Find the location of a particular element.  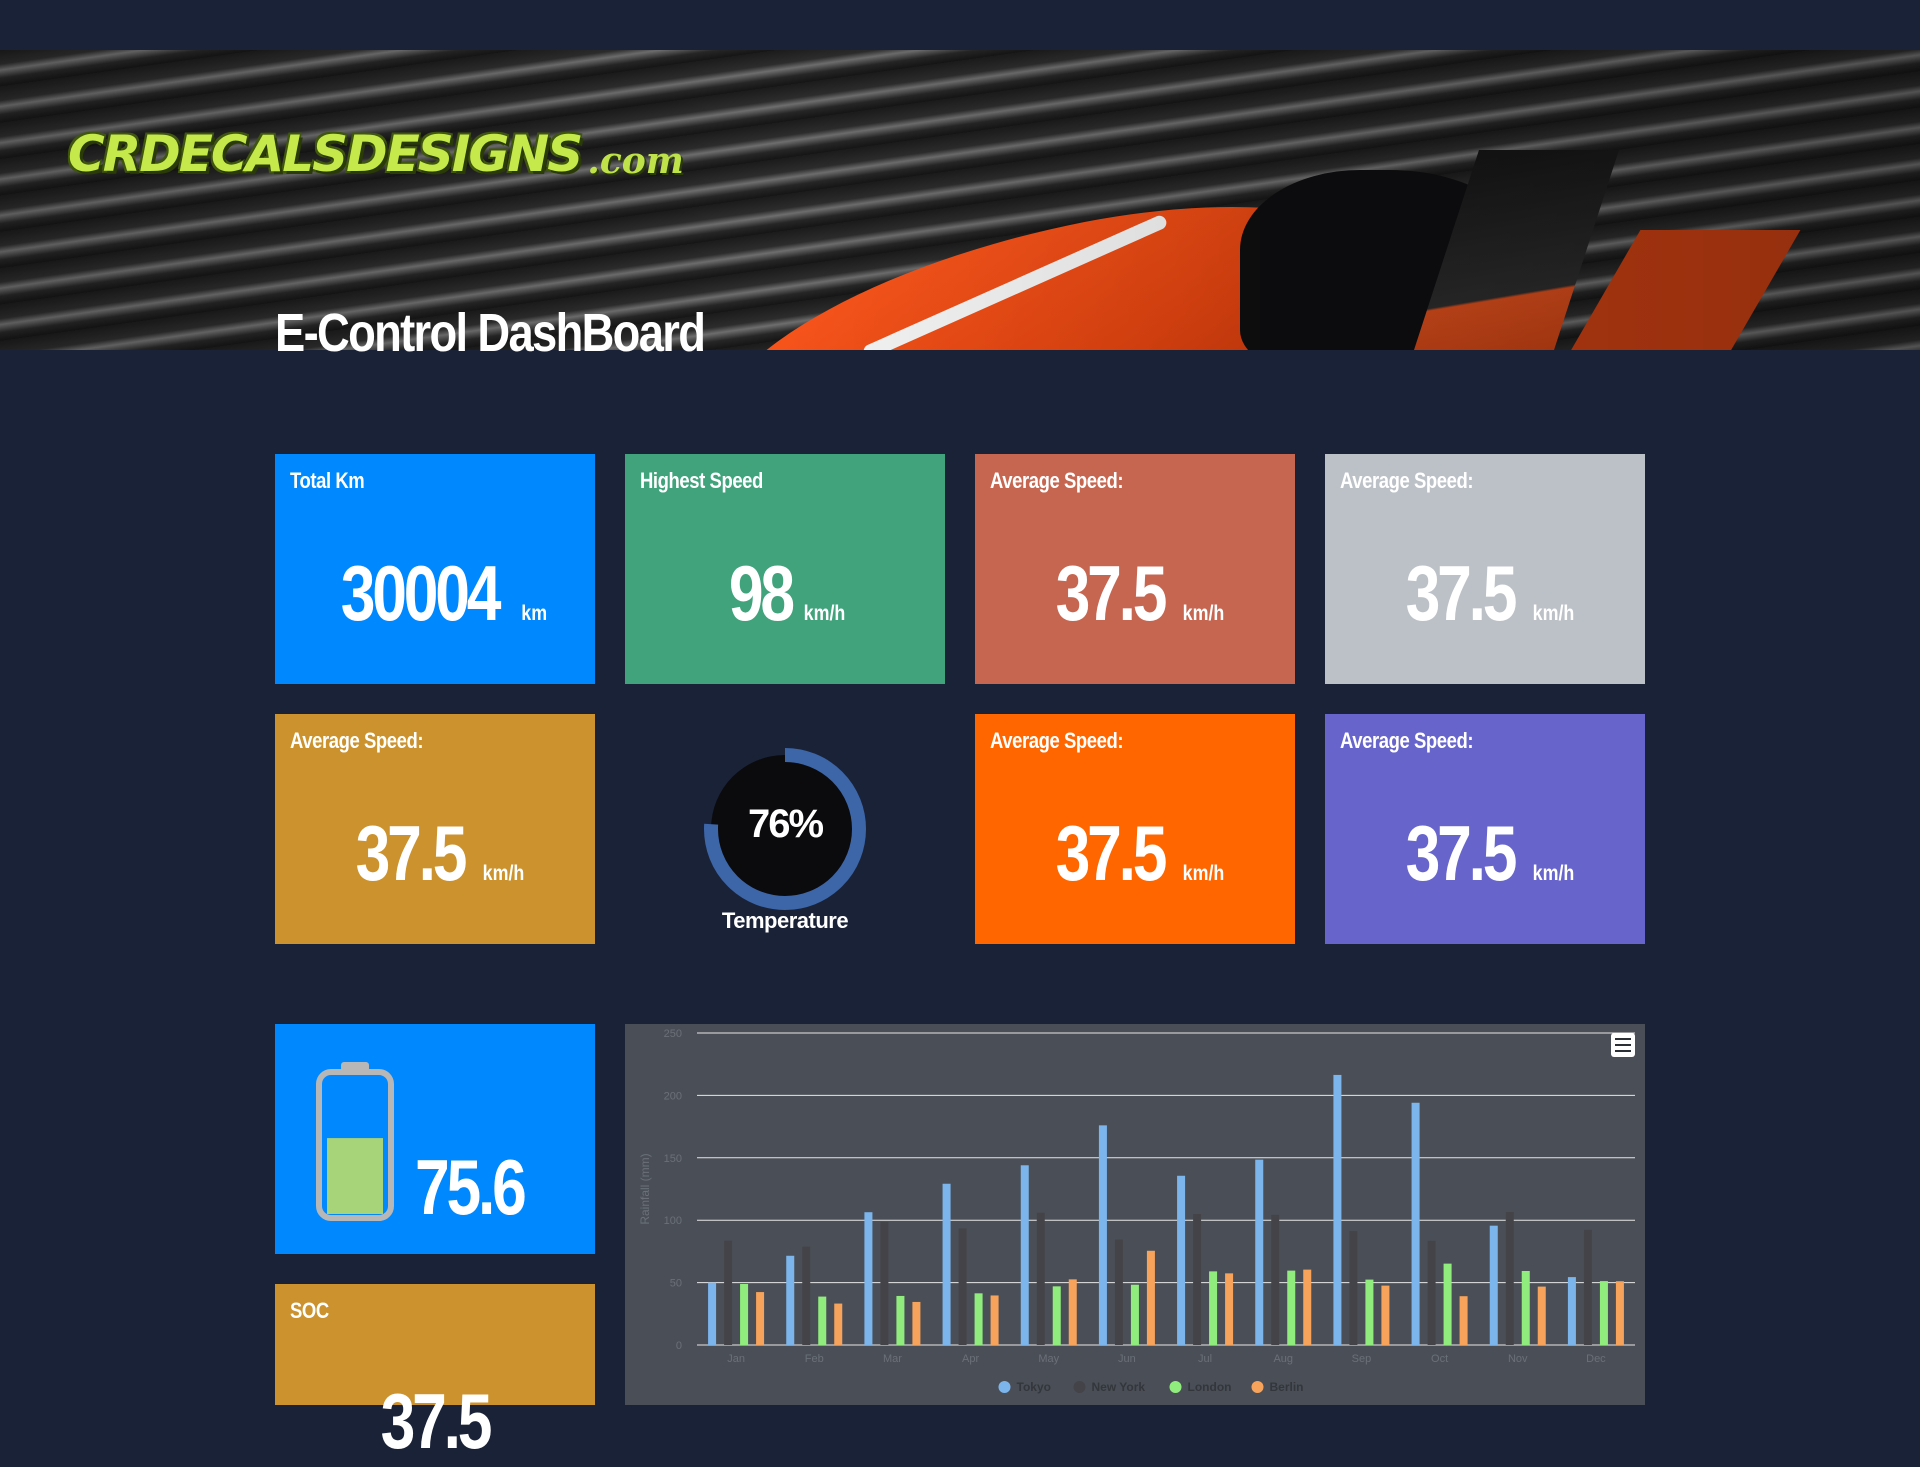

y-tick-label: 50 is located at coordinates (676, 1284).